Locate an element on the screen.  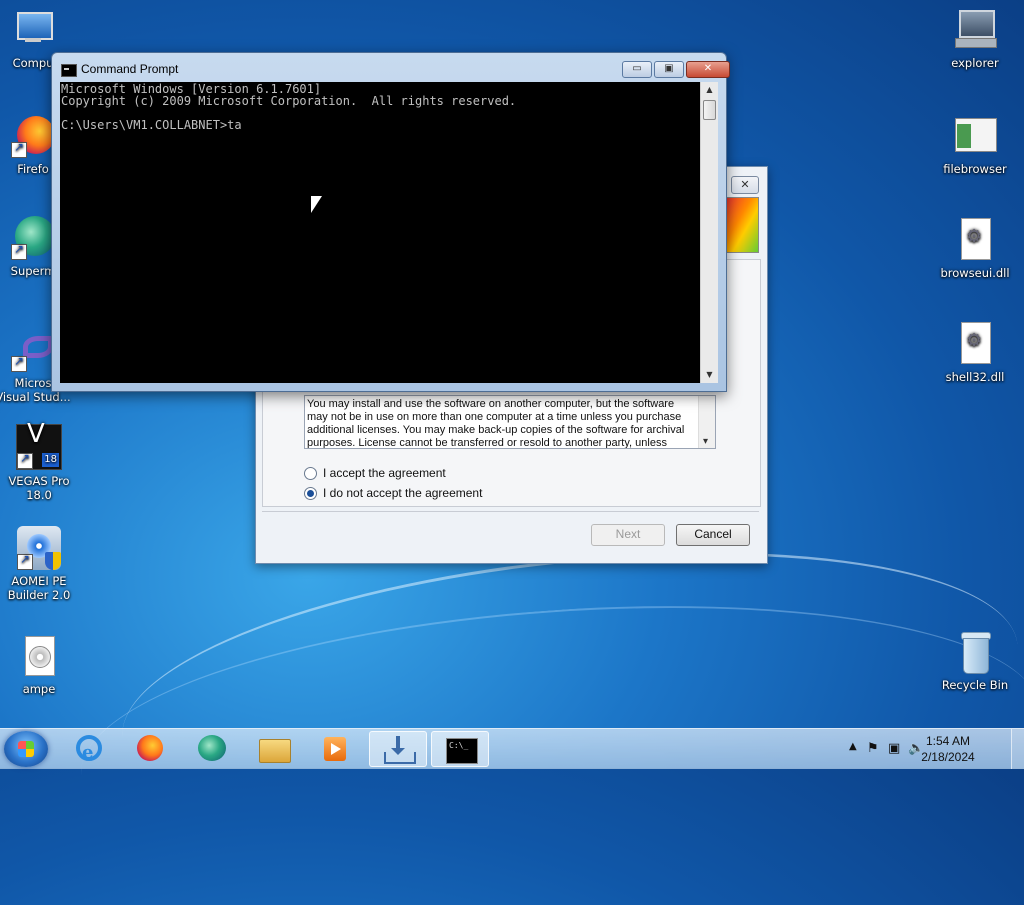
taskbar-command-prompt: C:\_ is located at coordinates (460, 749).